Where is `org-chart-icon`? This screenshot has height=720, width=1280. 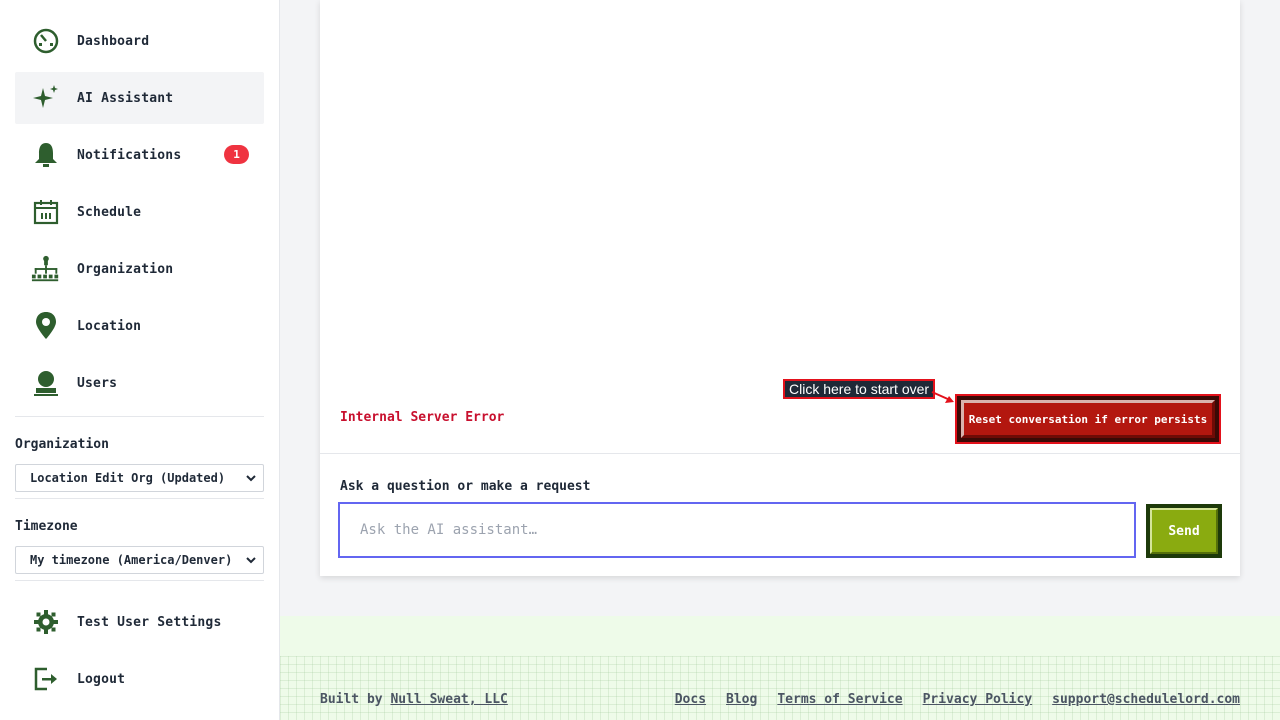 org-chart-icon is located at coordinates (46, 269).